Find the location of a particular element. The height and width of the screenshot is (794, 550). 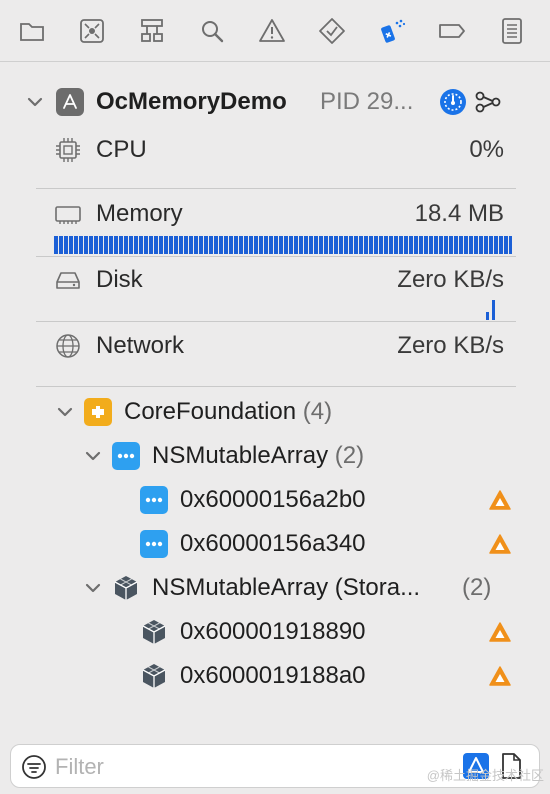

watermark: @稀土掘金技术社区 is located at coordinates (485, 775).